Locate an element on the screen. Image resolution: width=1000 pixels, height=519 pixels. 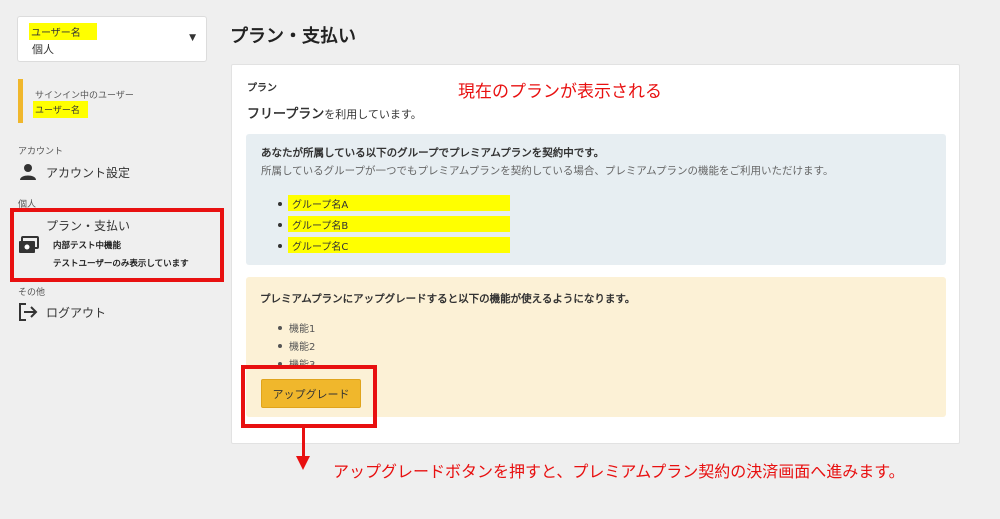
group-name: グループ名B is located at coordinates (399, 224).